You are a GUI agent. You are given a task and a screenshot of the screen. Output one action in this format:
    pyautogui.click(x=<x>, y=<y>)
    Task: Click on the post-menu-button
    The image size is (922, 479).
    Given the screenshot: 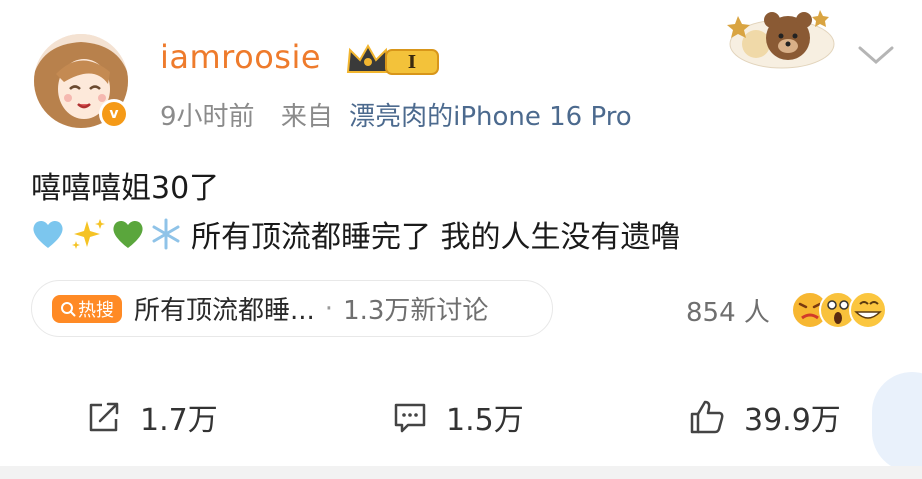 What is the action you would take?
    pyautogui.click(x=876, y=58)
    